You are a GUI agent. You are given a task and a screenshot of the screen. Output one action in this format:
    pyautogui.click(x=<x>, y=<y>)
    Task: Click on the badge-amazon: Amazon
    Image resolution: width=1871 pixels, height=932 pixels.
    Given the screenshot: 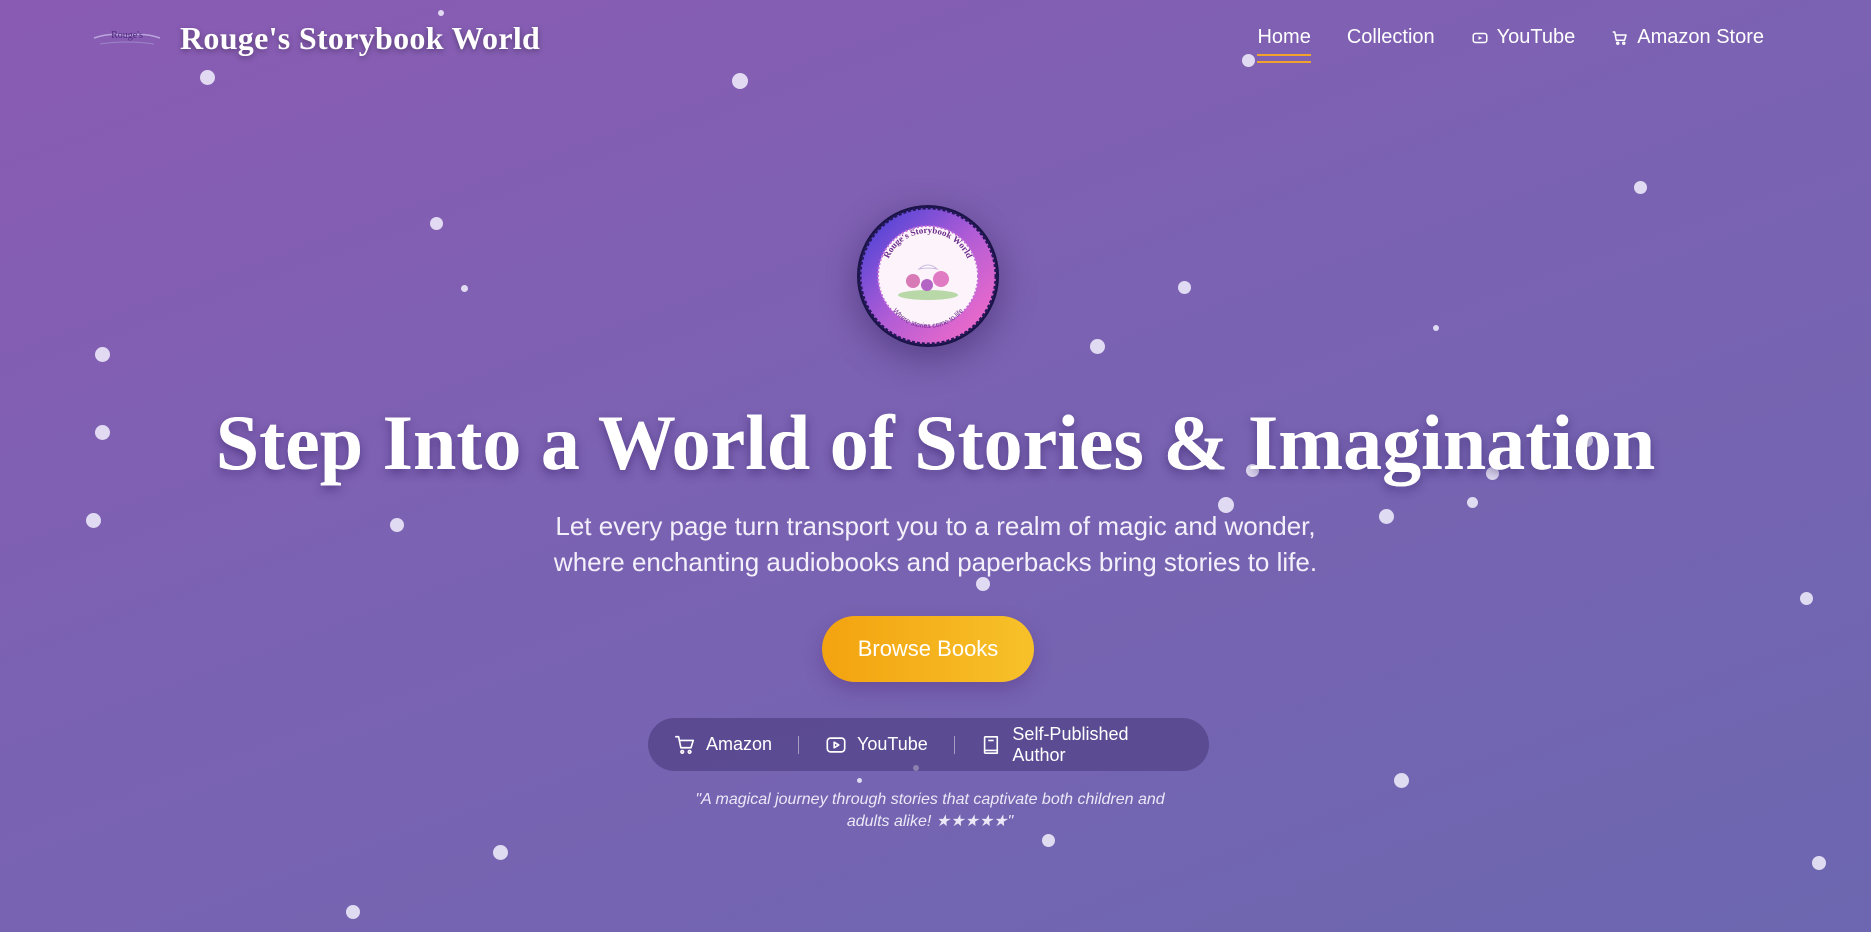 What is the action you would take?
    pyautogui.click(x=723, y=745)
    